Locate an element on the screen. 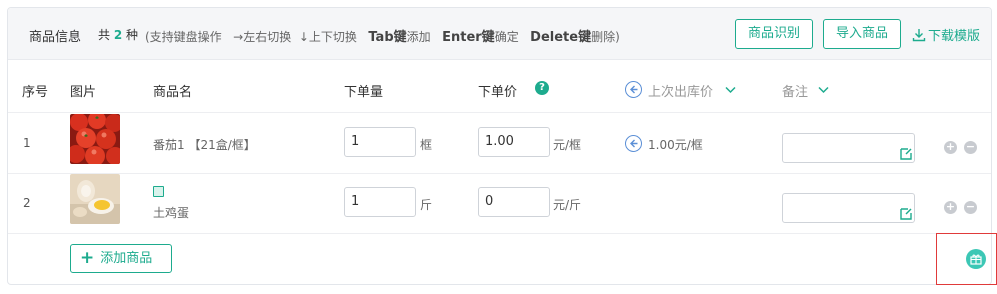 This screenshot has width=997, height=294. import-goods-button: 导入商品 is located at coordinates (862, 34).